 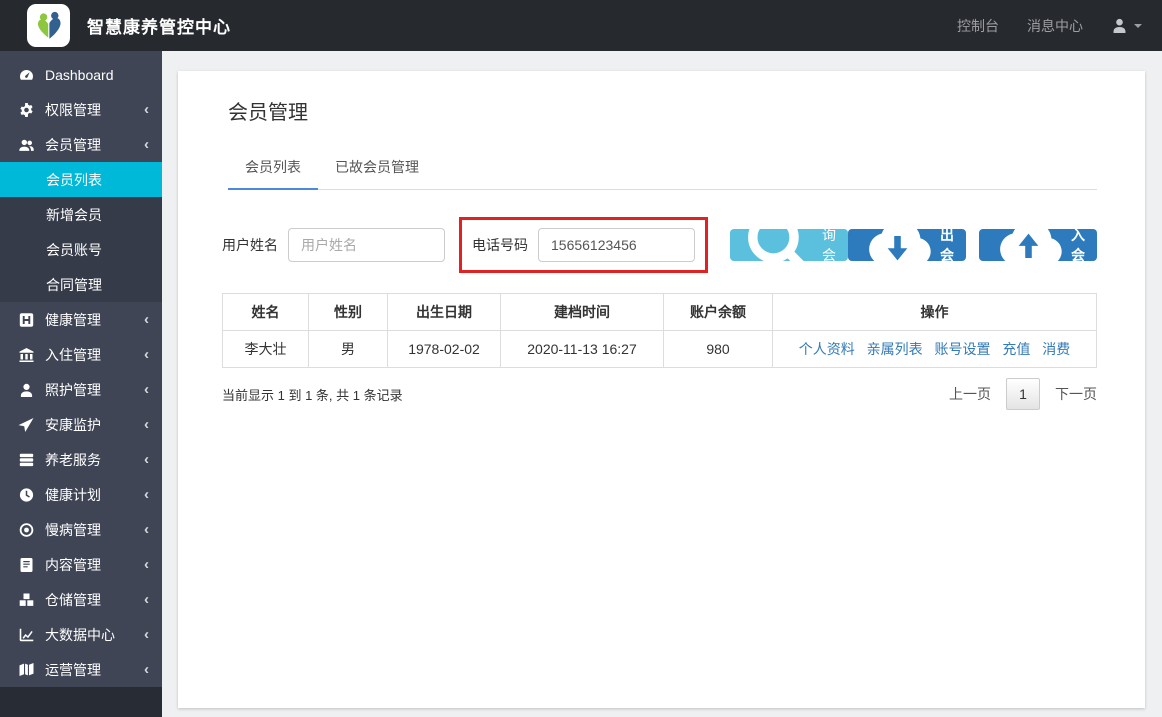 What do you see at coordinates (26, 320) in the screenshot?
I see `h-square-icon` at bounding box center [26, 320].